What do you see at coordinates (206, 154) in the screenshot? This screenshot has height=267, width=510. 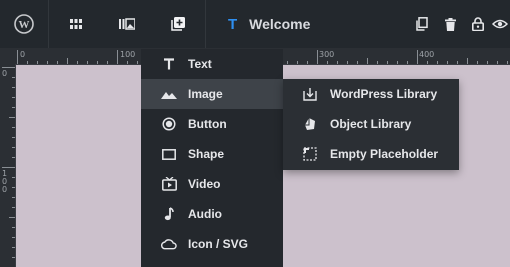 I see `menu-item-label: Shape` at bounding box center [206, 154].